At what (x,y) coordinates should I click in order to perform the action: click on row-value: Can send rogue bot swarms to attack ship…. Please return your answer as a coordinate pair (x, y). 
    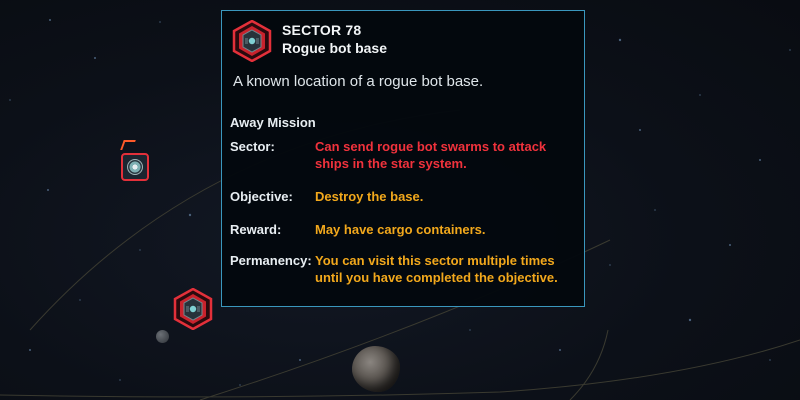
    Looking at the image, I should click on (431, 155).